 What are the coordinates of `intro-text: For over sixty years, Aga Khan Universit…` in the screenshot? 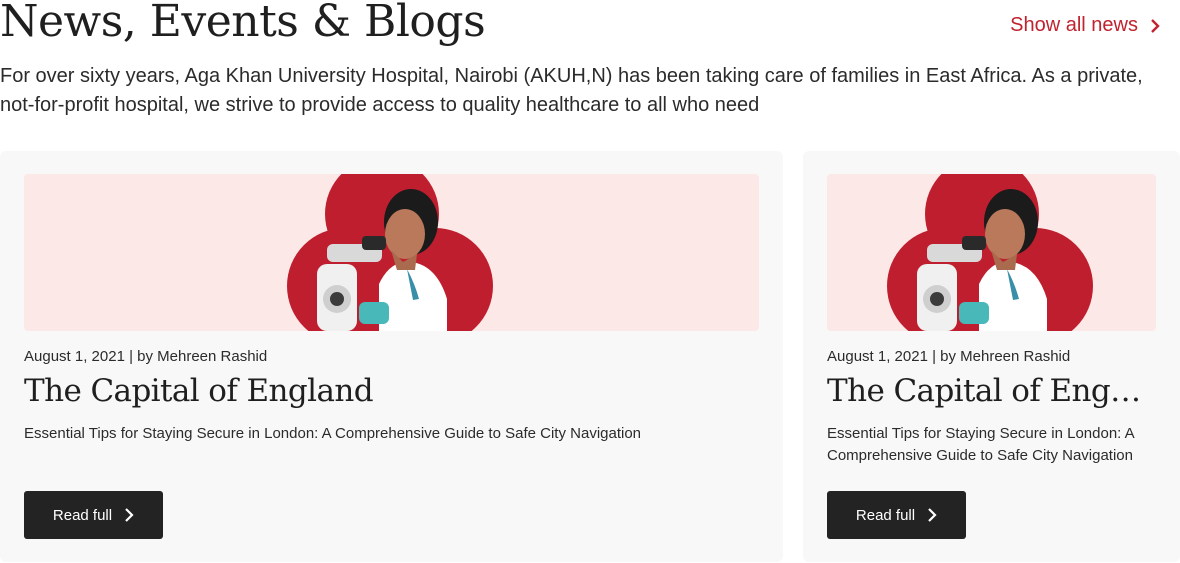 It's located at (571, 90).